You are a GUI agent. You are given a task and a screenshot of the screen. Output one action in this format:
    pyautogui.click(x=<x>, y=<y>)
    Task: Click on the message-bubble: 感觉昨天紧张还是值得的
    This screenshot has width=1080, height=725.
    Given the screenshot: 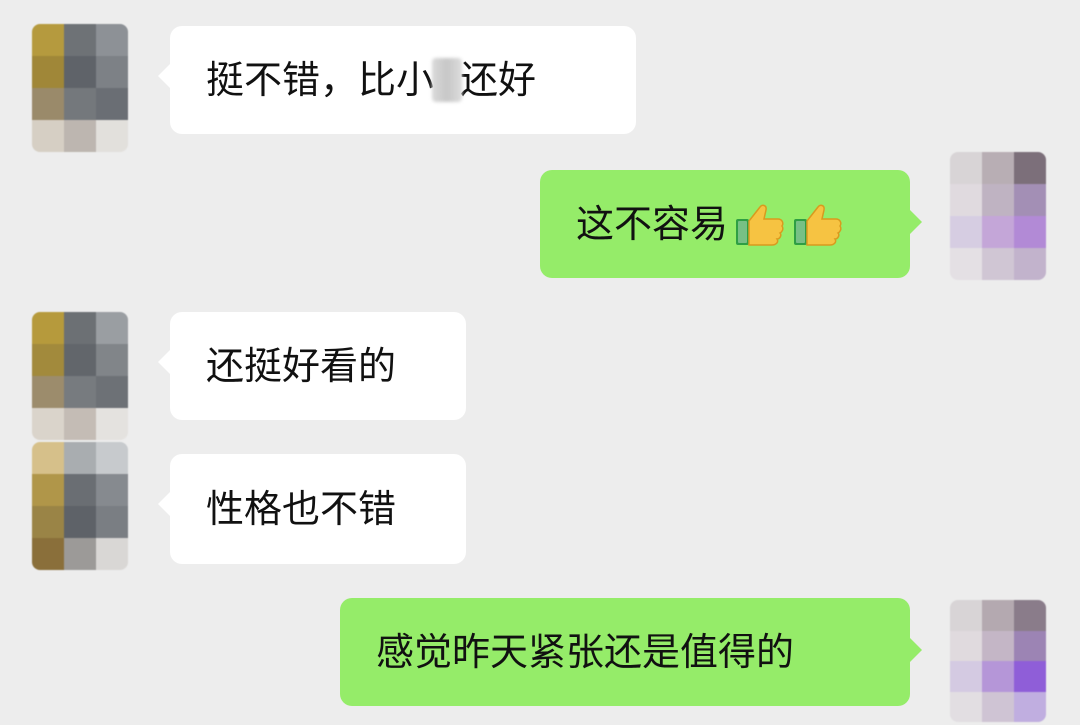 What is the action you would take?
    pyautogui.click(x=631, y=652)
    